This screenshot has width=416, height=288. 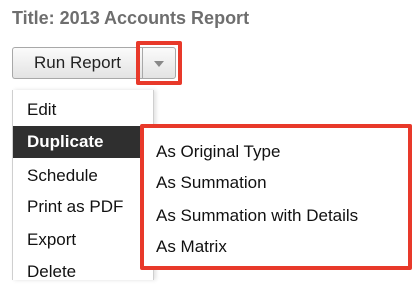 What do you see at coordinates (83, 110) in the screenshot?
I see `menu-item-edit: Edit` at bounding box center [83, 110].